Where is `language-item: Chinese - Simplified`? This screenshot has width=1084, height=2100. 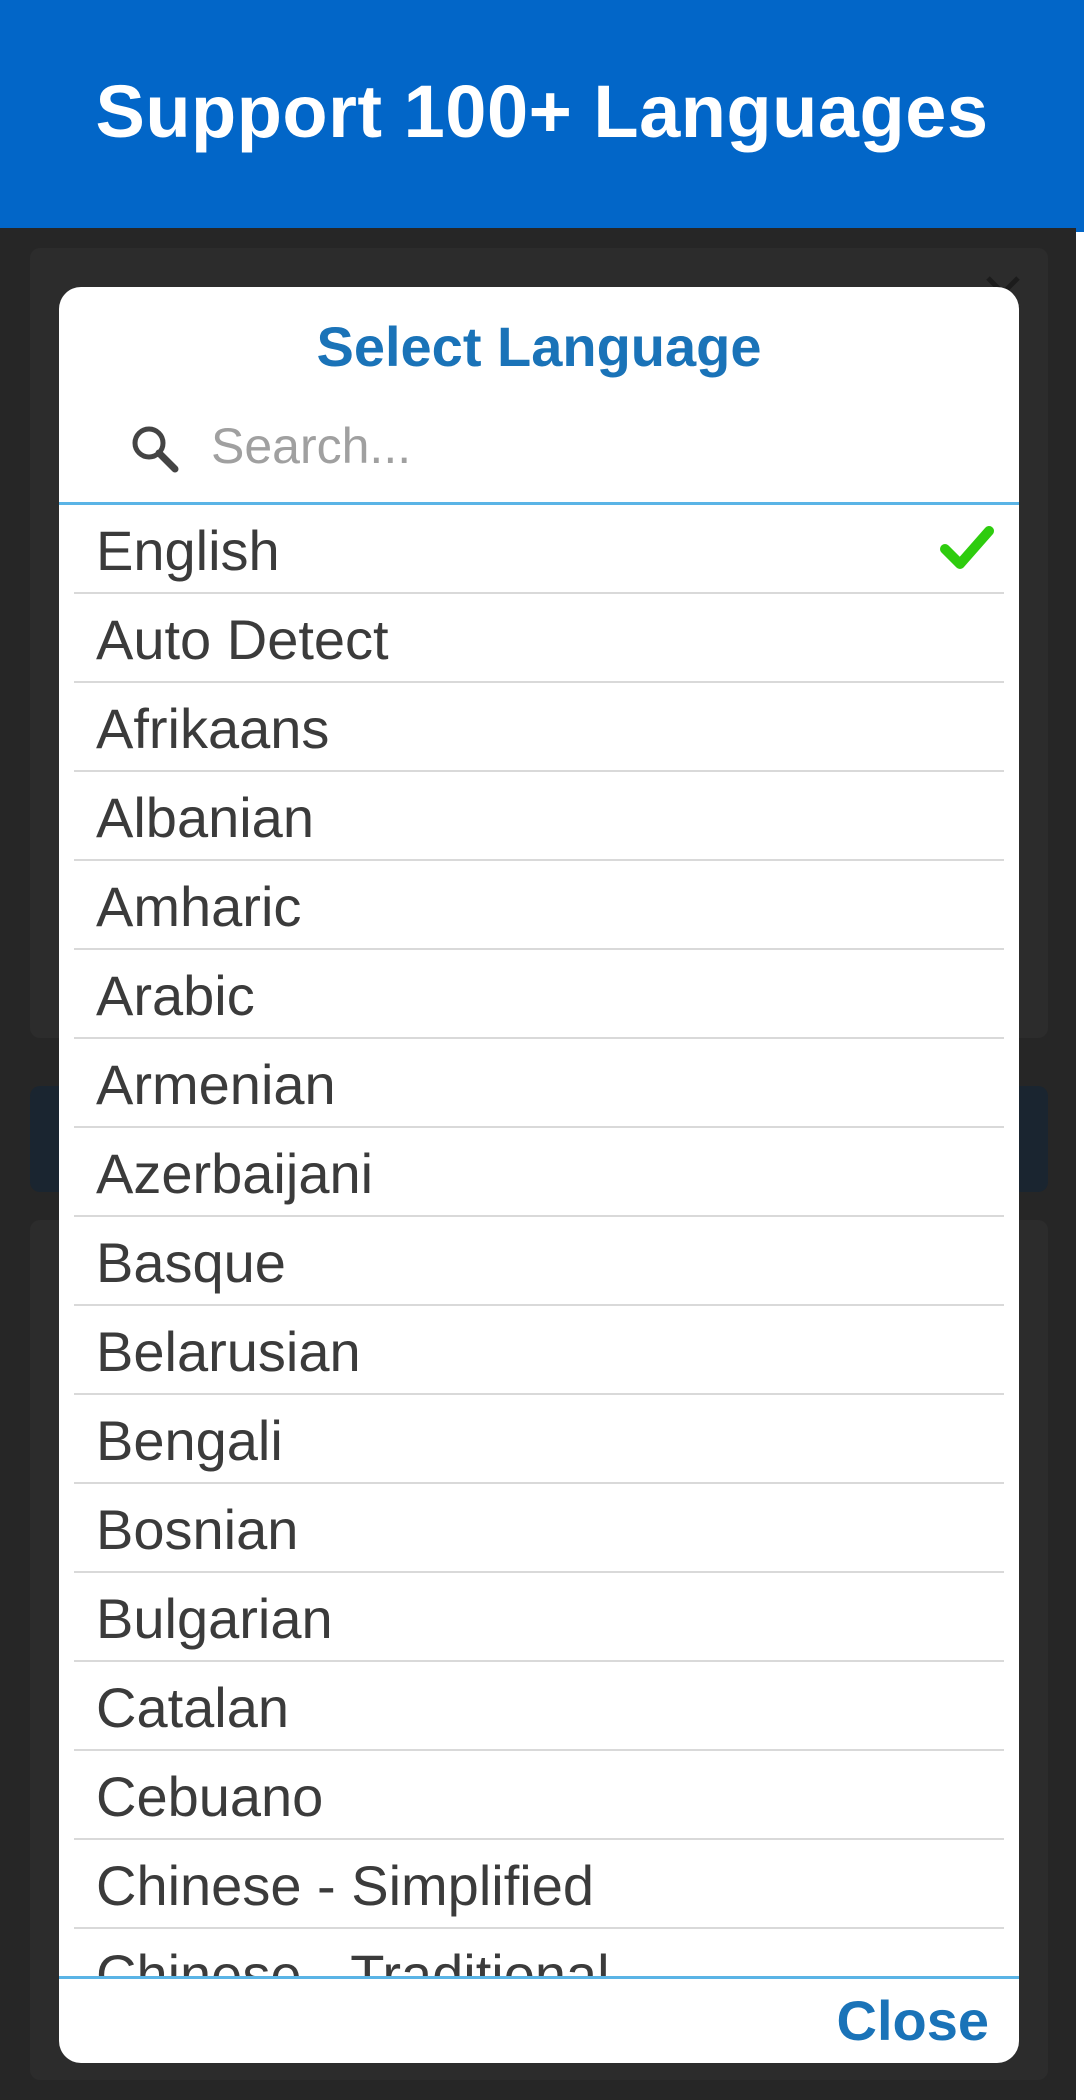
language-item: Chinese - Simplified is located at coordinates (539, 1884).